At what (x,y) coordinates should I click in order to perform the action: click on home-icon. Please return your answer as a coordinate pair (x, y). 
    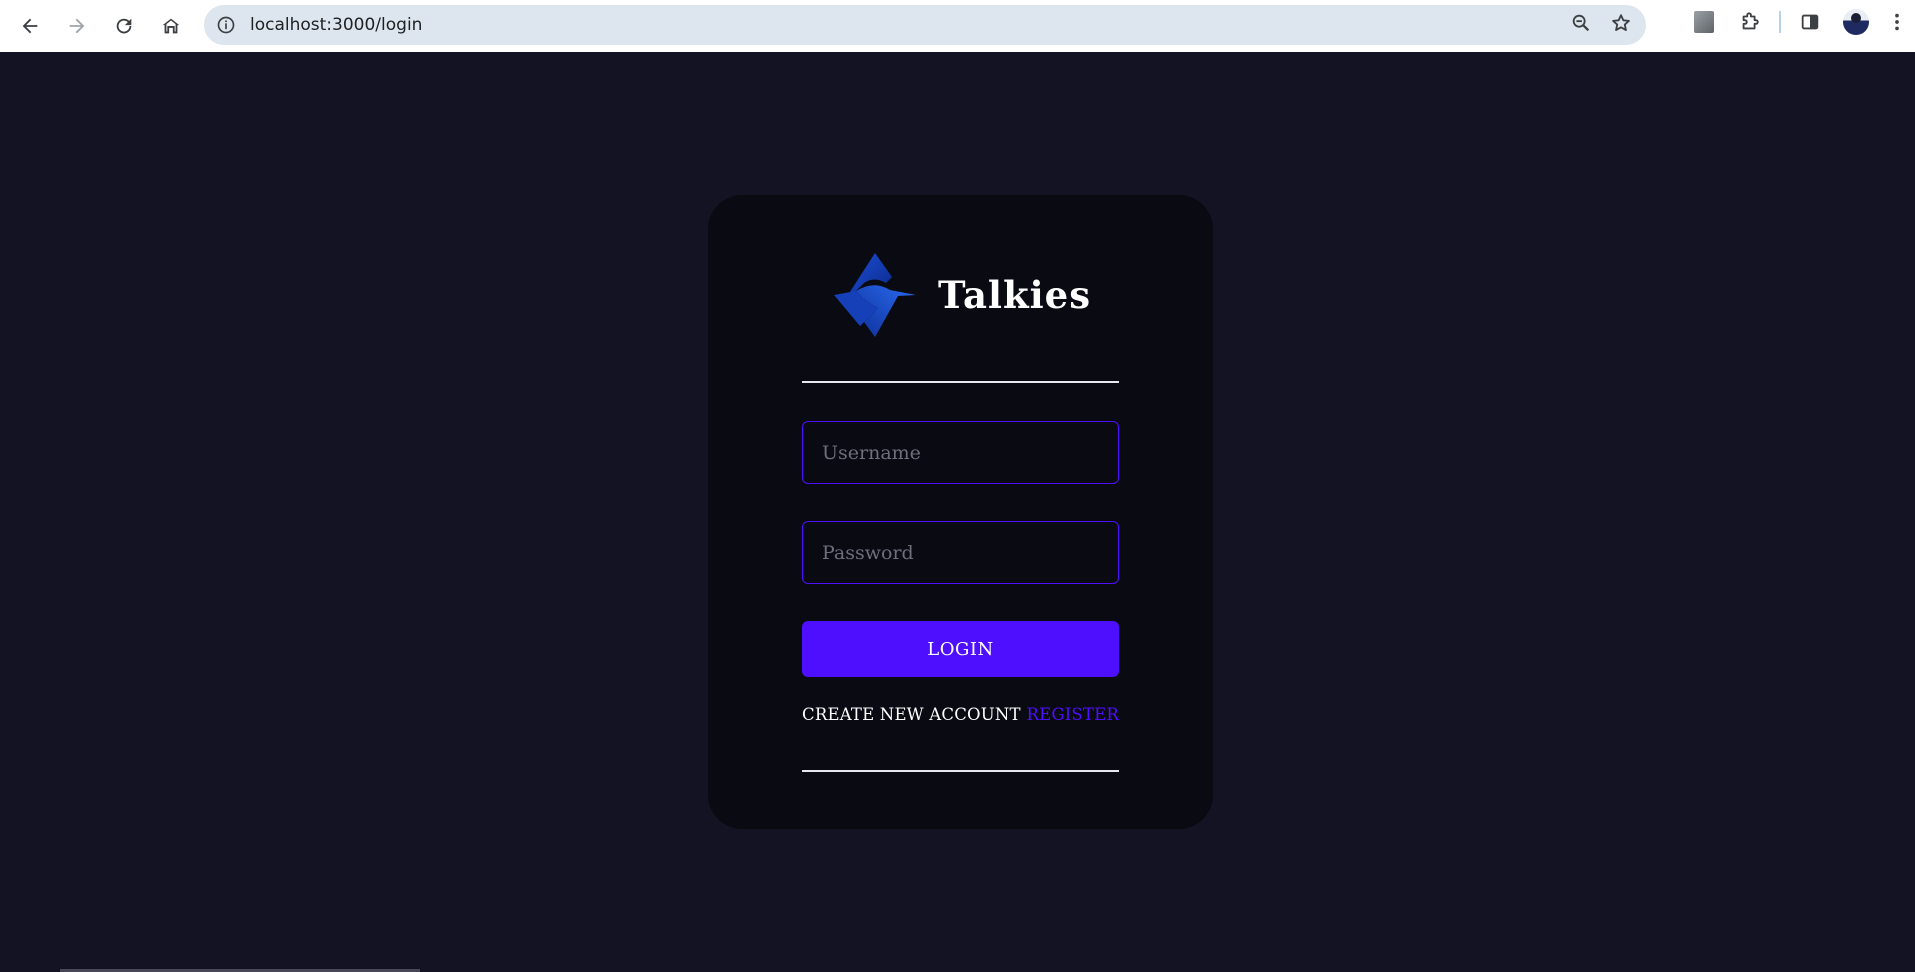
    Looking at the image, I should click on (171, 26).